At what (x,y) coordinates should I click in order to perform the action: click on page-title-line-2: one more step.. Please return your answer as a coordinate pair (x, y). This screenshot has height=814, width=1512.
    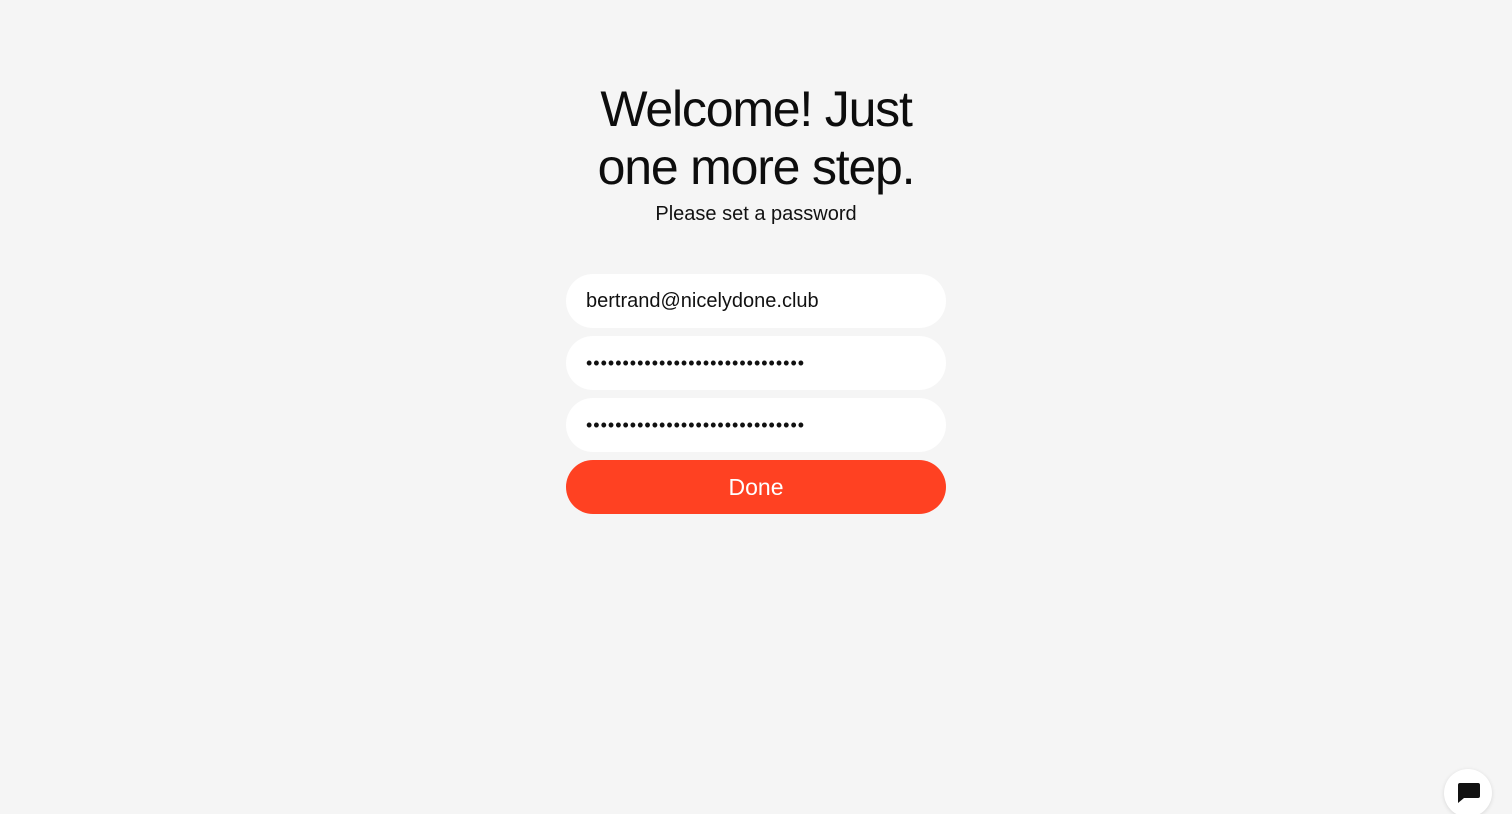
    Looking at the image, I should click on (756, 167).